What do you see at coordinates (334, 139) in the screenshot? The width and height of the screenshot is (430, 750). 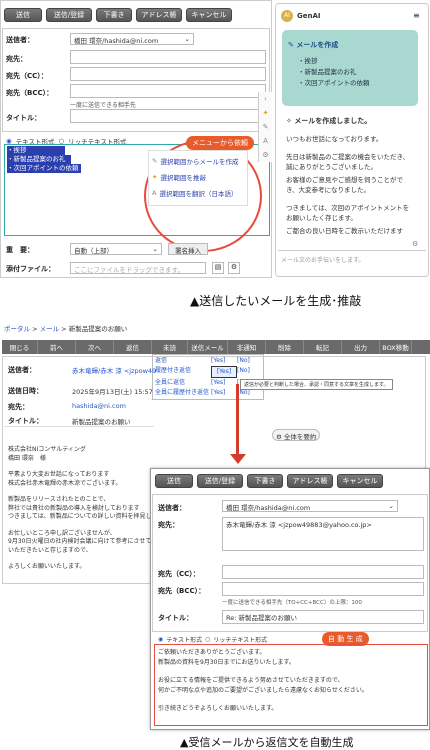 I see `response-line: いつもお世話になっております。` at bounding box center [334, 139].